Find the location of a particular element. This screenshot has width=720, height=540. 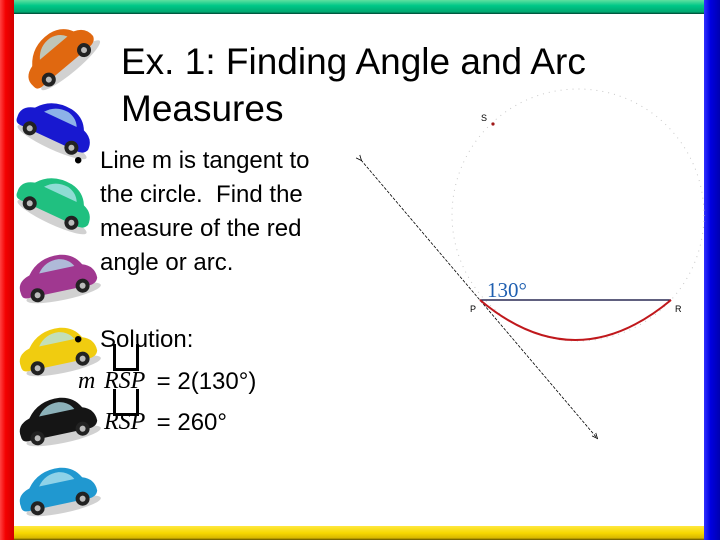

equation-2-rhs: = 260° is located at coordinates (188, 422).